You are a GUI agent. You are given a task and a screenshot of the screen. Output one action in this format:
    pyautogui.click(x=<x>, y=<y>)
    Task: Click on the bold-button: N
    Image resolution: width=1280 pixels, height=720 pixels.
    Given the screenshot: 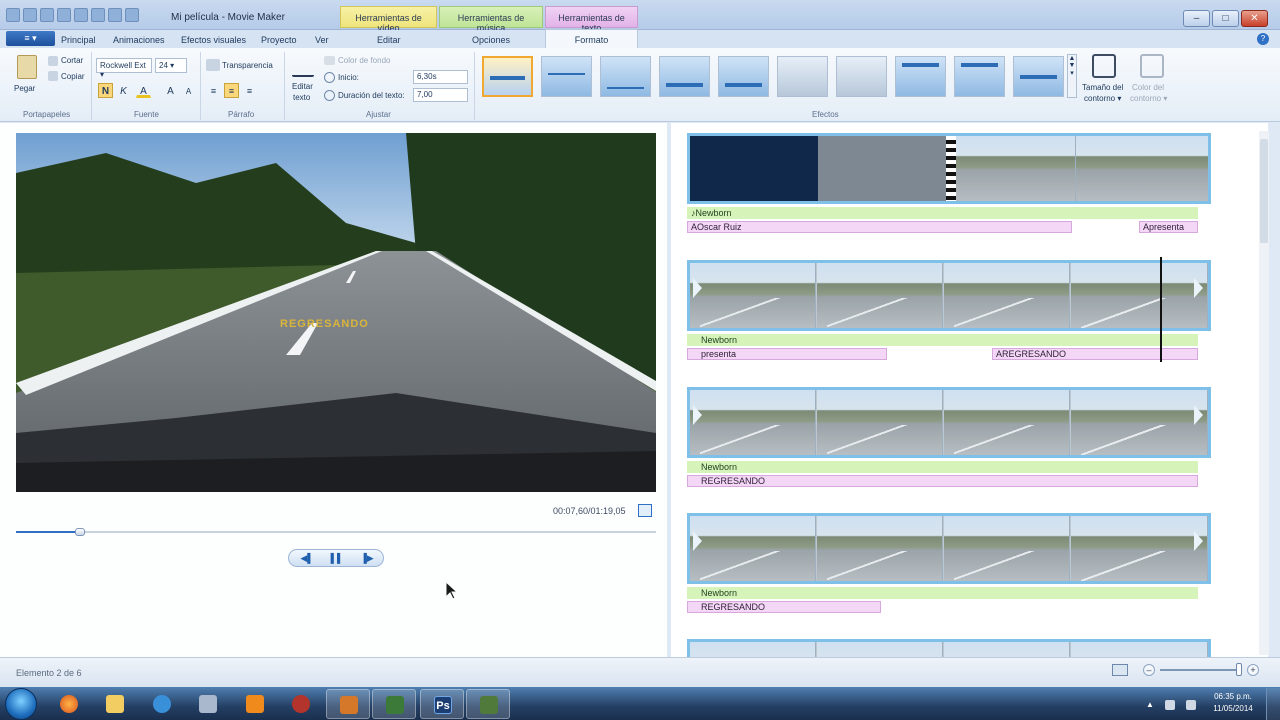 What is the action you would take?
    pyautogui.click(x=105, y=90)
    